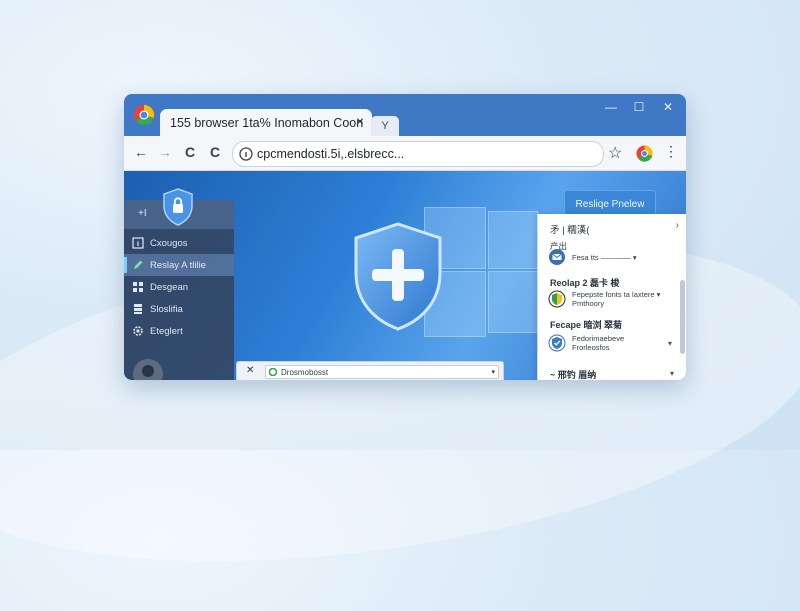 This screenshot has height=611, width=800. I want to click on mail-shield-icon, so click(557, 257).